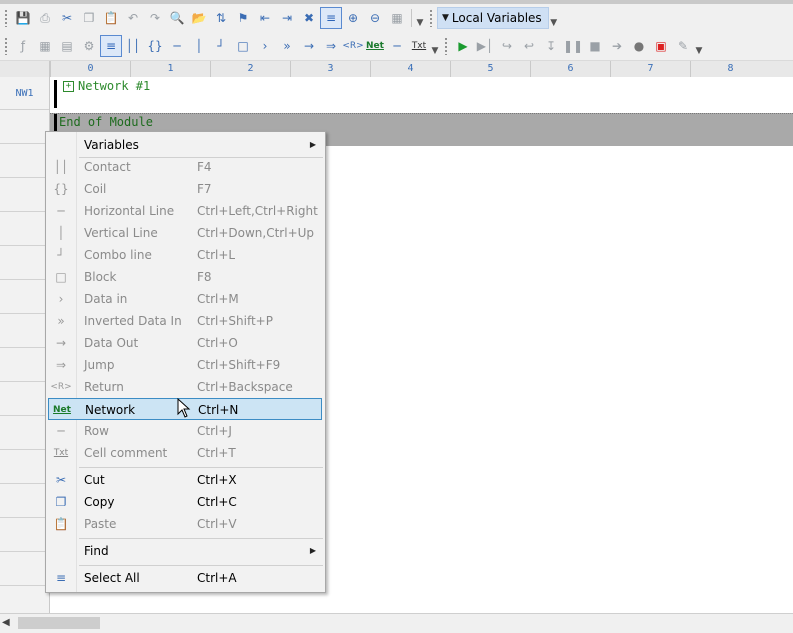 The image size is (793, 633). I want to click on step-out-icon: ↩, so click(529, 46).